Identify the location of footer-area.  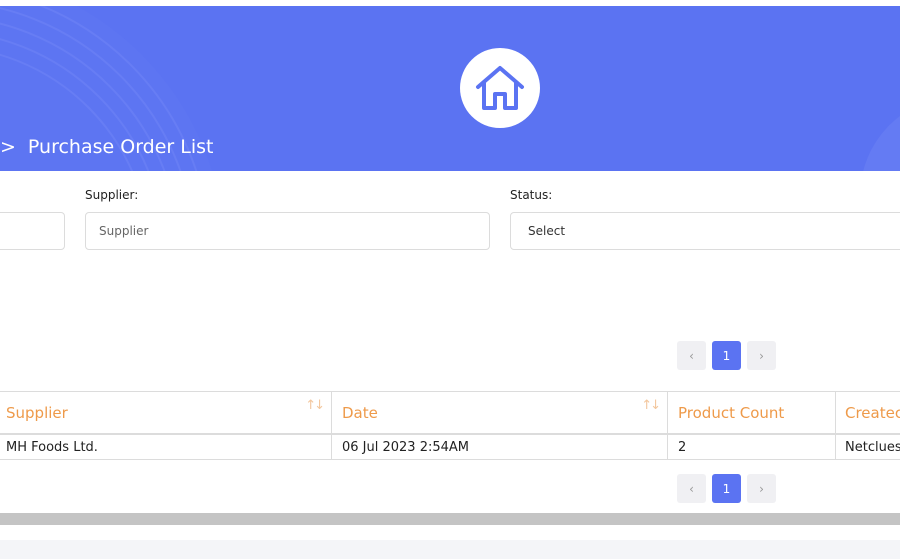
(450, 549).